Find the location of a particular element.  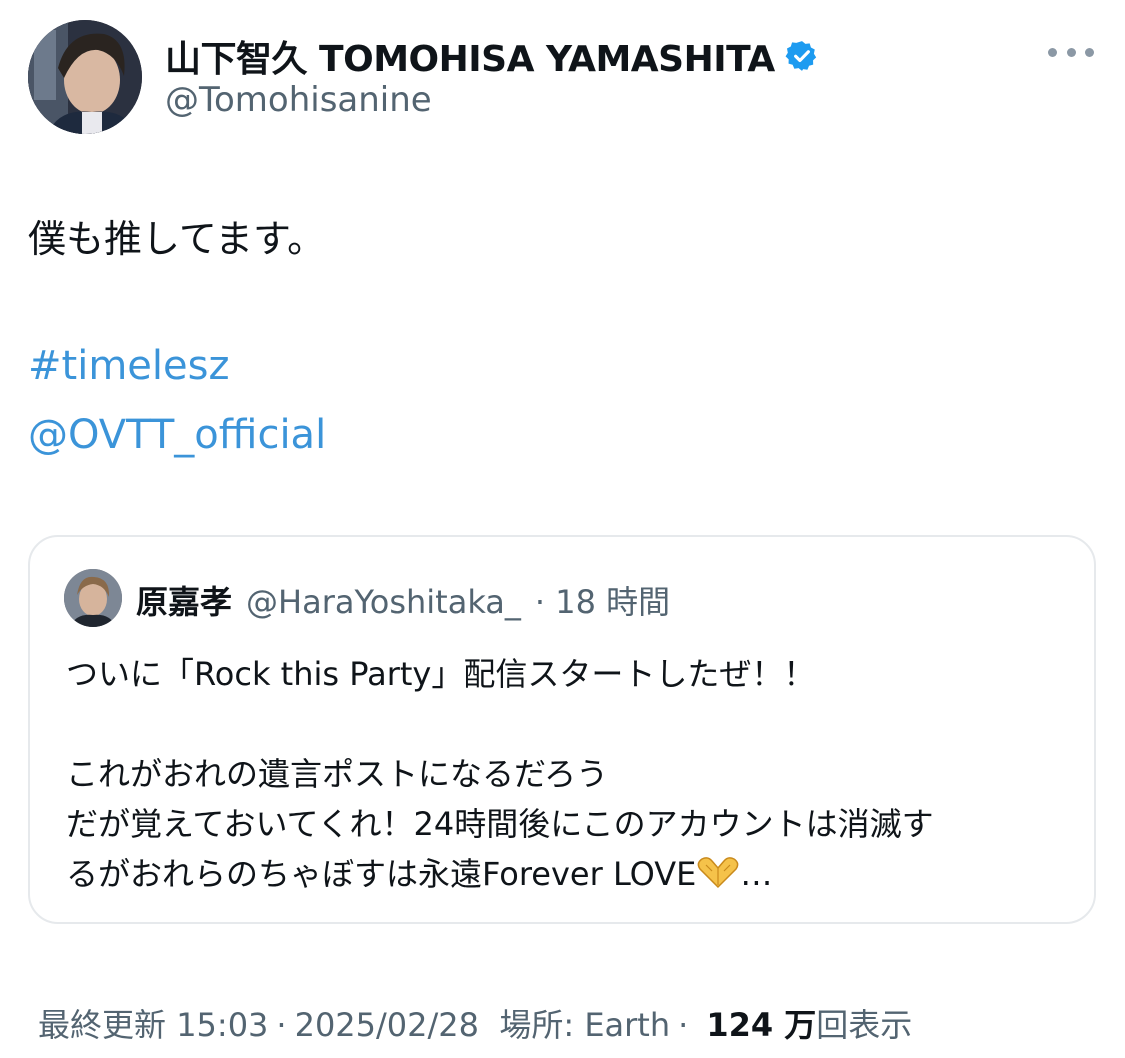

hashtag-link: #timelesz is located at coordinates (128, 366).